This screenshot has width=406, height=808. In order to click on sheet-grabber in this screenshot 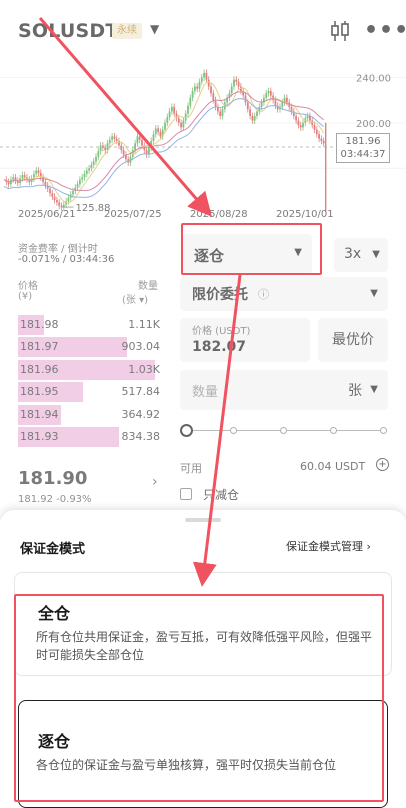, I will do `click(203, 520)`.